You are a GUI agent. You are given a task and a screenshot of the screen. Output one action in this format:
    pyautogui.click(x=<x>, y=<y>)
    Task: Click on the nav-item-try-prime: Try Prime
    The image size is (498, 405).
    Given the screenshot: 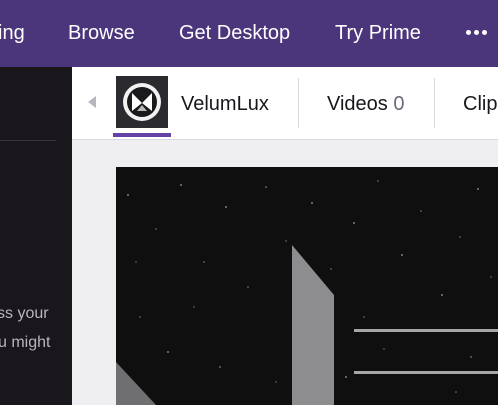 What is the action you would take?
    pyautogui.click(x=378, y=33)
    